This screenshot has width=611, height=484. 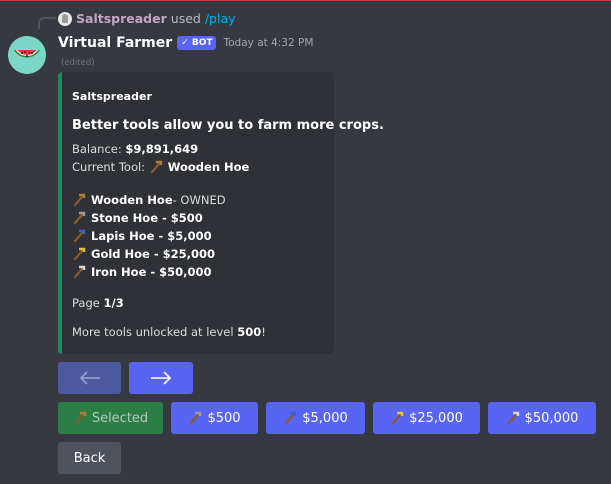 I want to click on current-tool-line: Current Tool: Wooden Hoe, so click(x=160, y=167).